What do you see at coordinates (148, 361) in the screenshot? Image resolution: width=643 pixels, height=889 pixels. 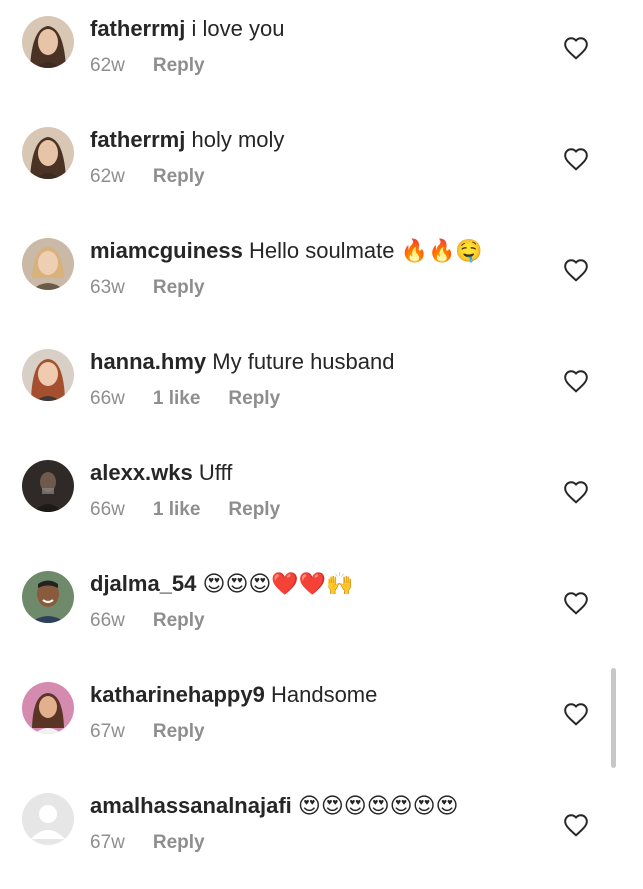 I see `comment-username: hanna.hmy` at bounding box center [148, 361].